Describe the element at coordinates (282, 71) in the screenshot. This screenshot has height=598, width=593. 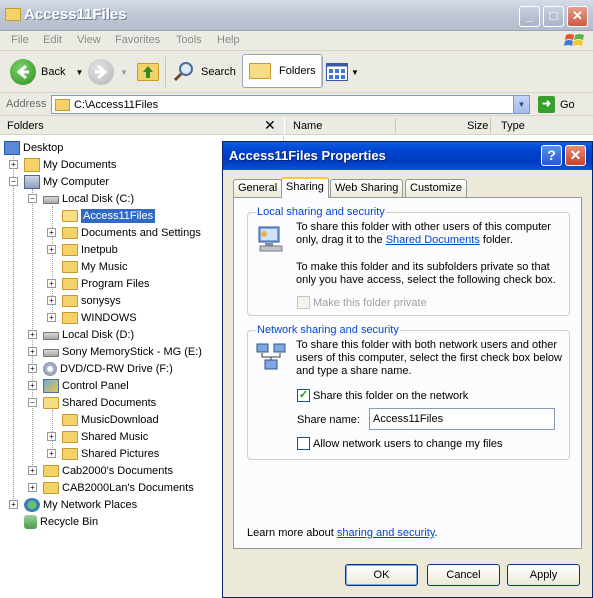
I see `folders-button: Folders` at that location.